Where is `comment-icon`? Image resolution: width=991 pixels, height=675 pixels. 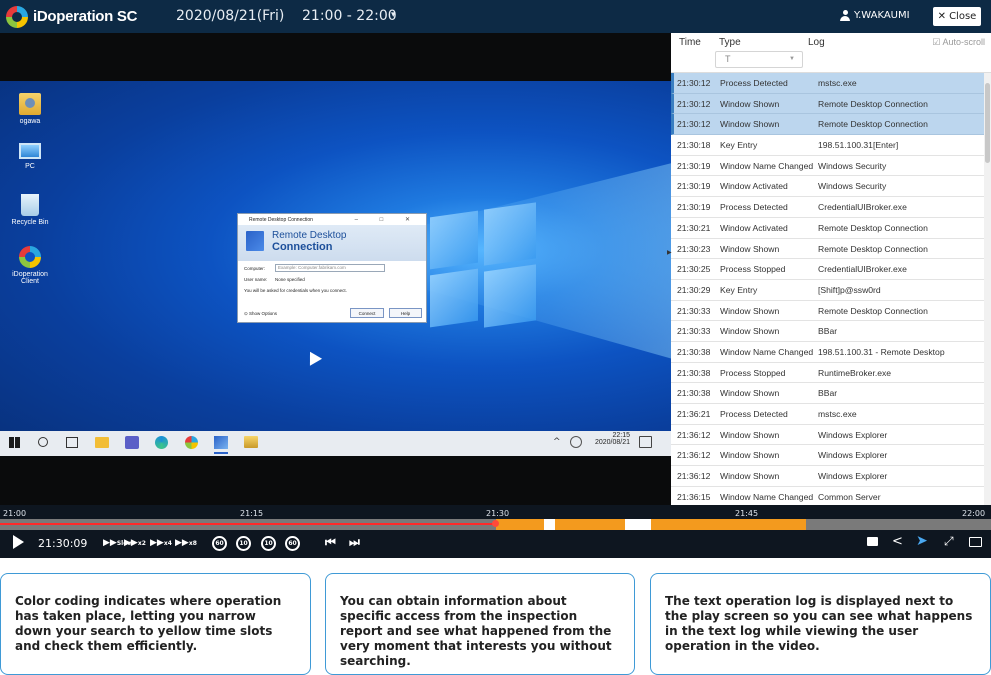
comment-icon is located at coordinates (975, 542).